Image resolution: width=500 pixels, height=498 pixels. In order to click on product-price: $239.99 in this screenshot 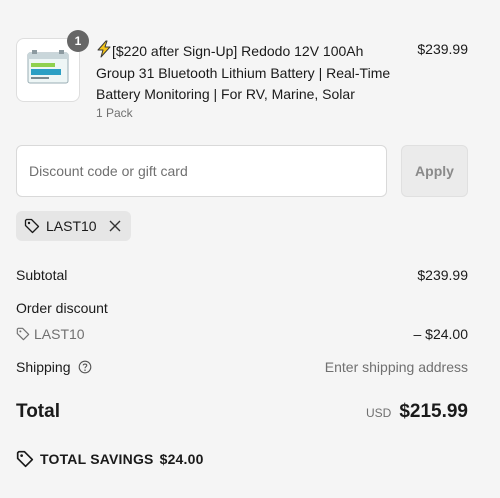, I will do `click(442, 49)`.